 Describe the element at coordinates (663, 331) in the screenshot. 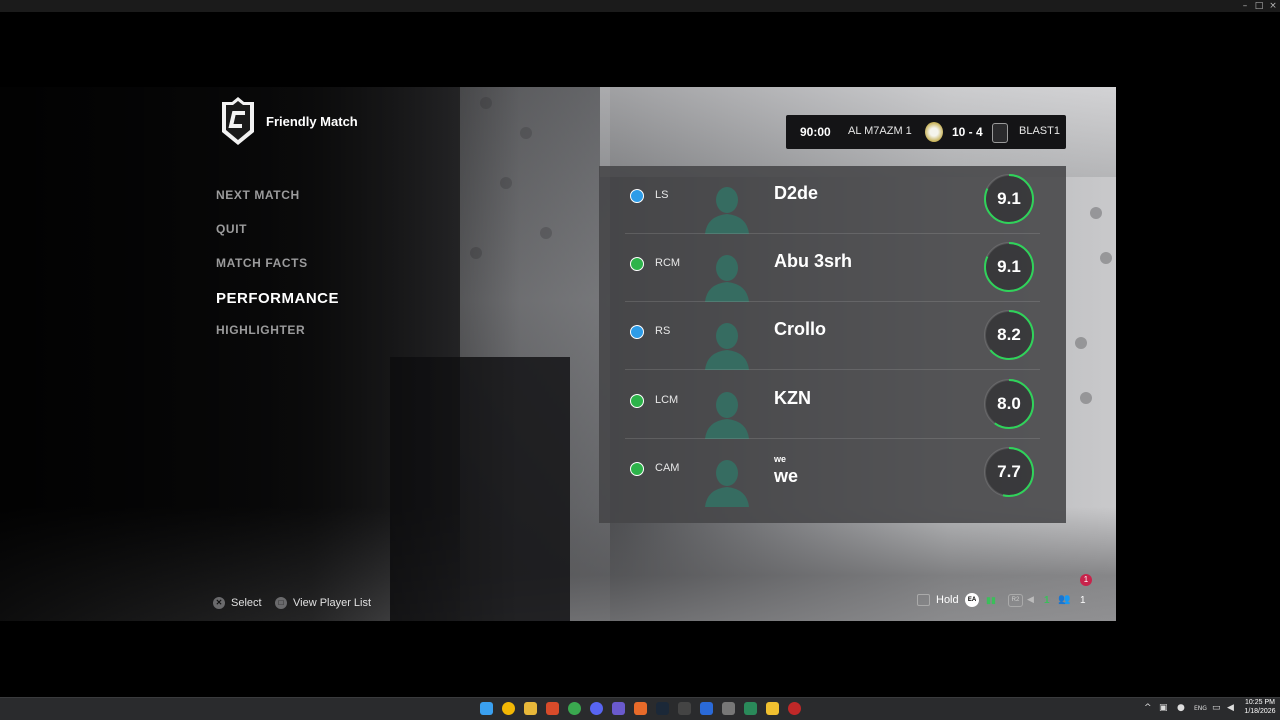

I see `player-position: RS` at that location.